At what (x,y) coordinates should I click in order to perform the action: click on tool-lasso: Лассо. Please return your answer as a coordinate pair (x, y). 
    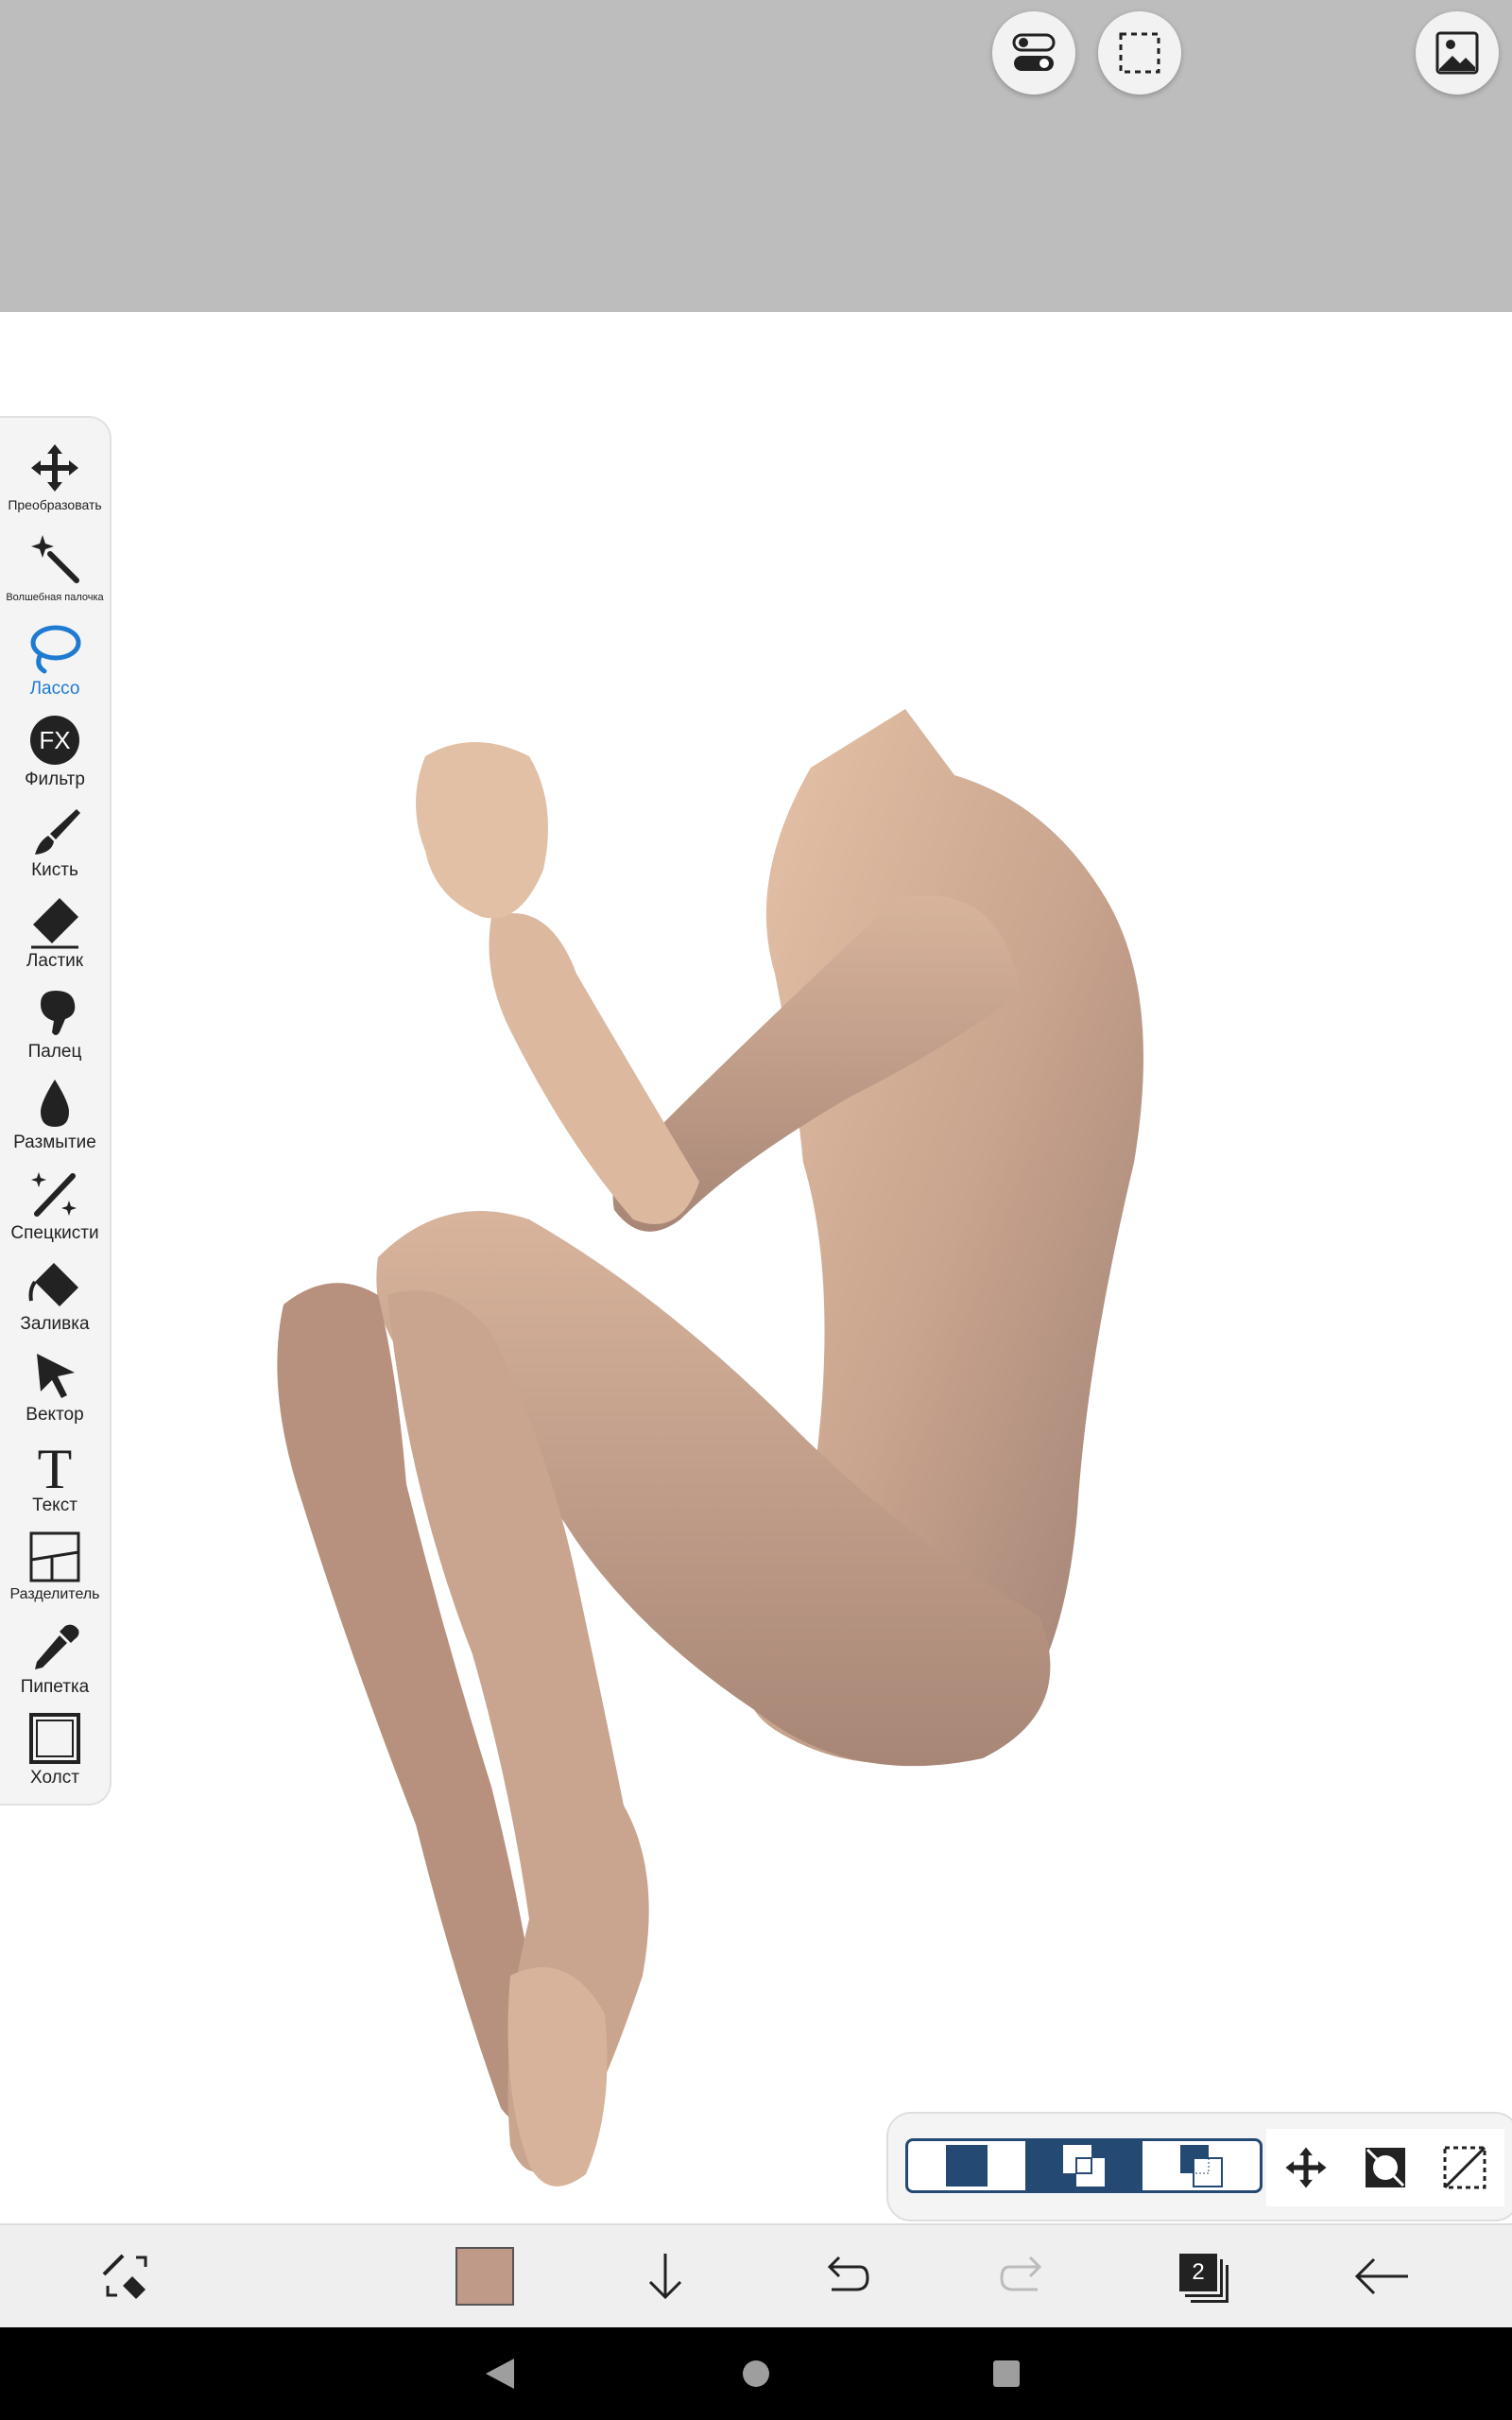
    Looking at the image, I should click on (55, 664).